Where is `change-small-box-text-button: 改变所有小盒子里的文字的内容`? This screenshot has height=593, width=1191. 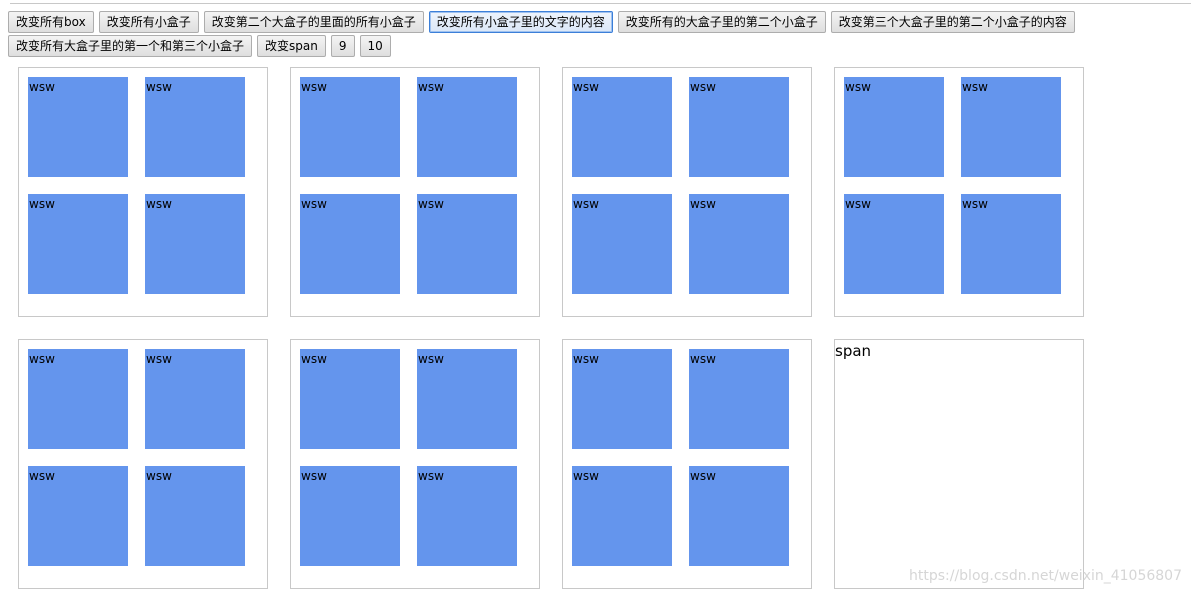
change-small-box-text-button: 改变所有小盒子里的文字的内容 is located at coordinates (520, 22).